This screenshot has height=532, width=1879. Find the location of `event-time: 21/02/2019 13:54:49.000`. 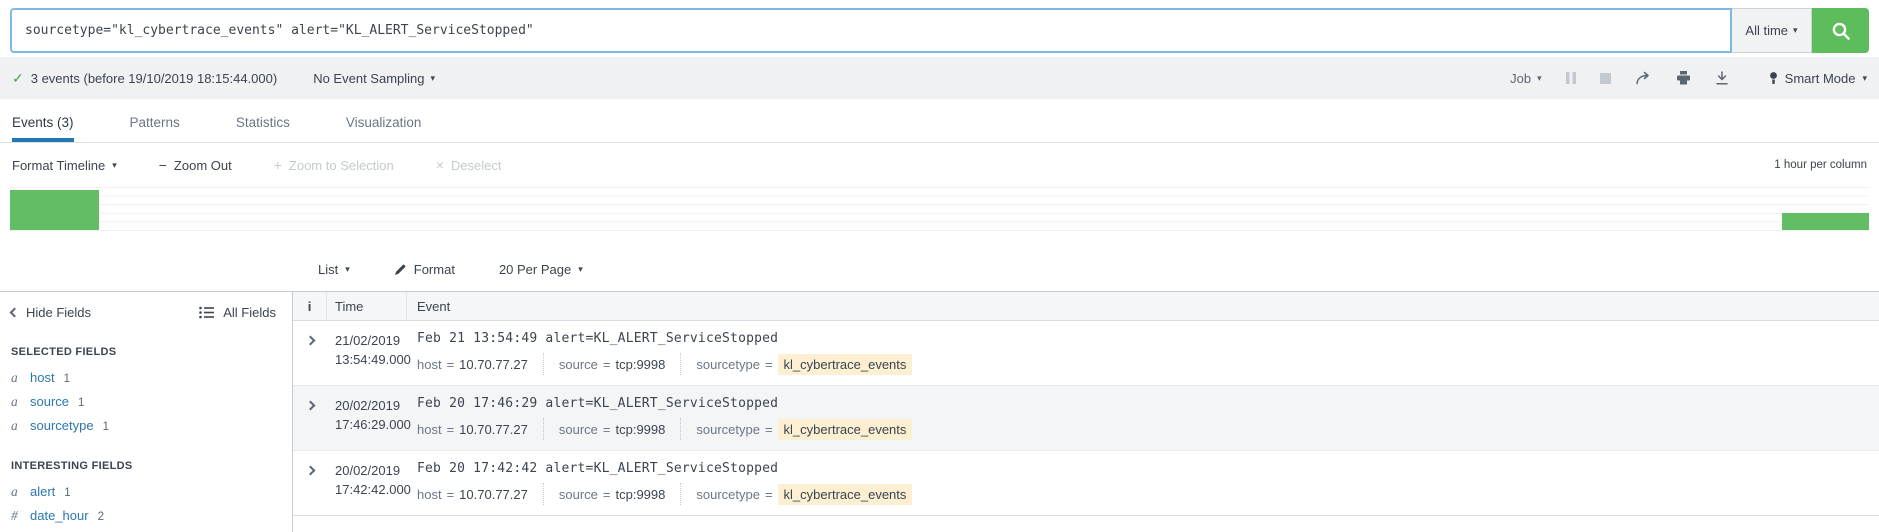

event-time: 21/02/2019 13:54:49.000 is located at coordinates (373, 350).